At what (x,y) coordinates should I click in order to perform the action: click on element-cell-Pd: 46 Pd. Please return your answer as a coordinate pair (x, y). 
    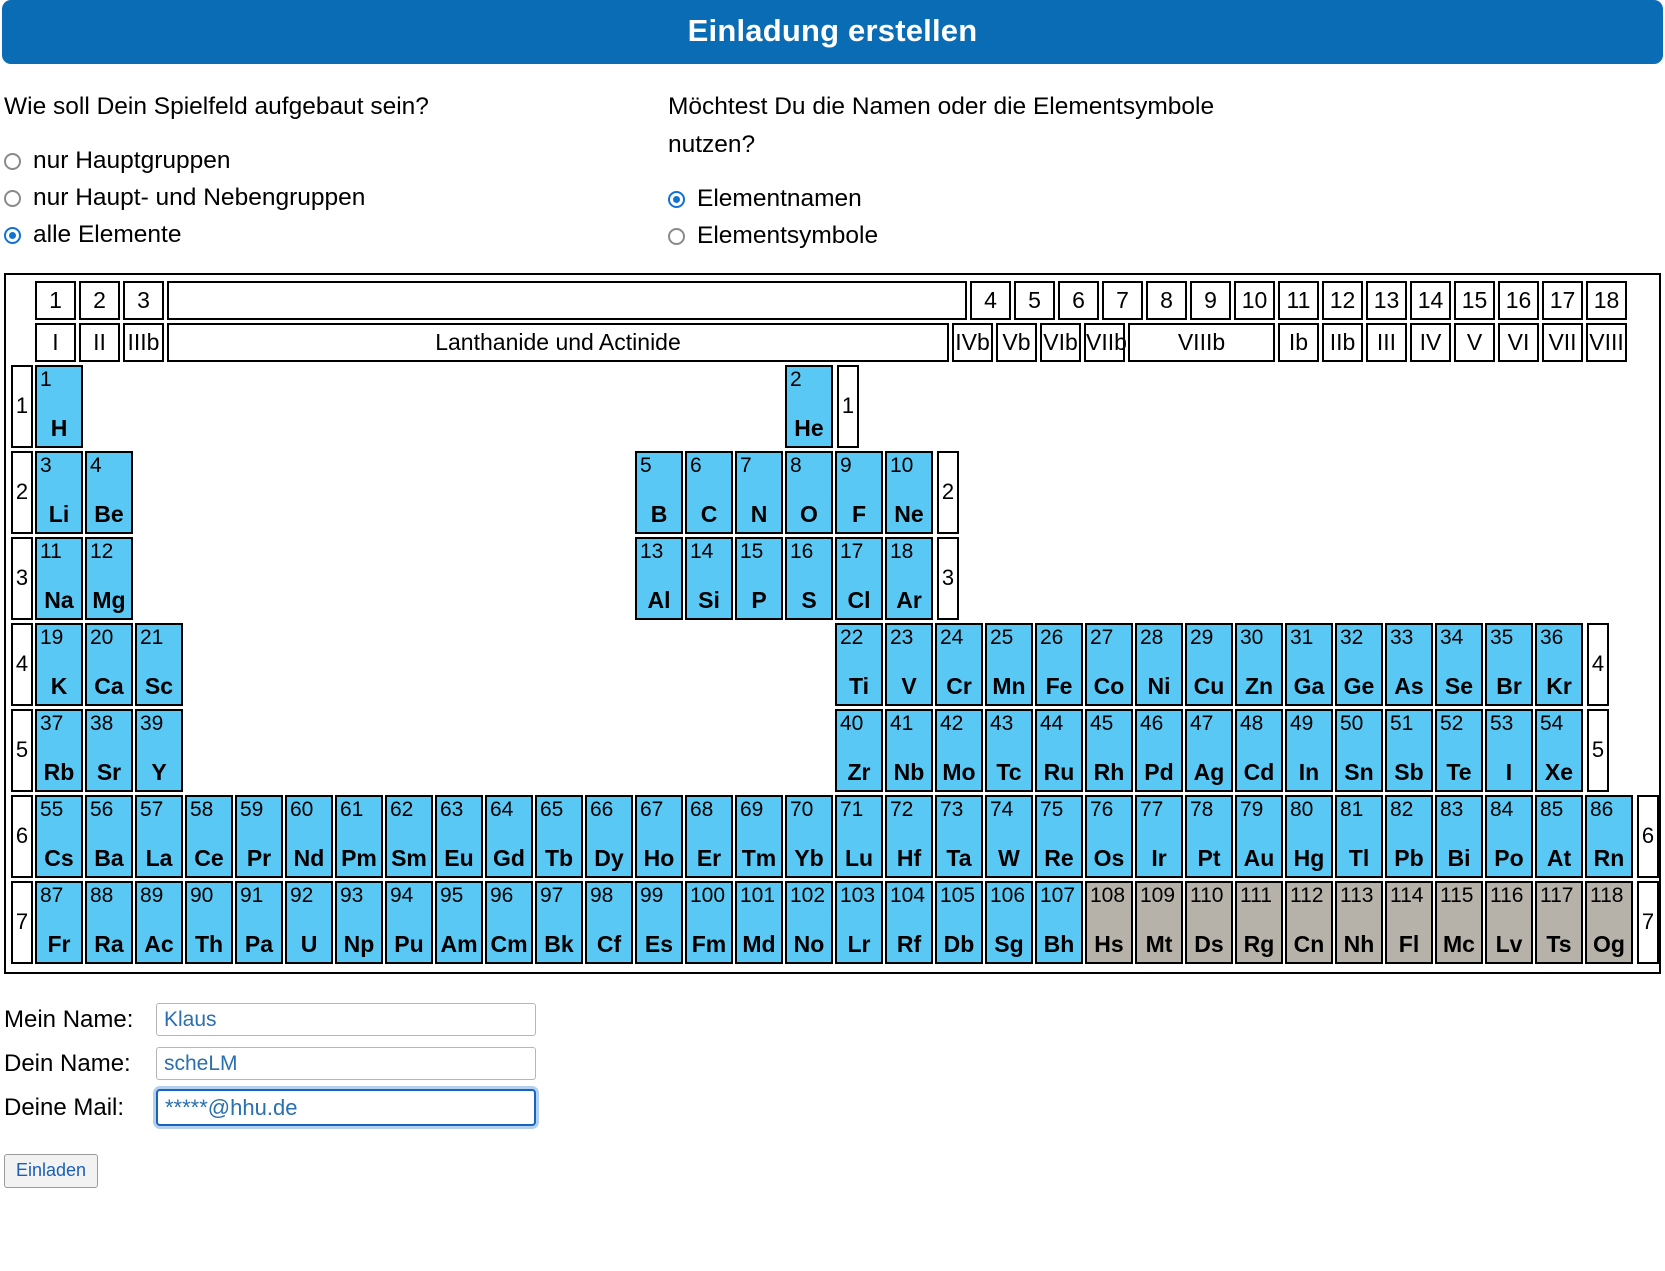
    Looking at the image, I should click on (1159, 750).